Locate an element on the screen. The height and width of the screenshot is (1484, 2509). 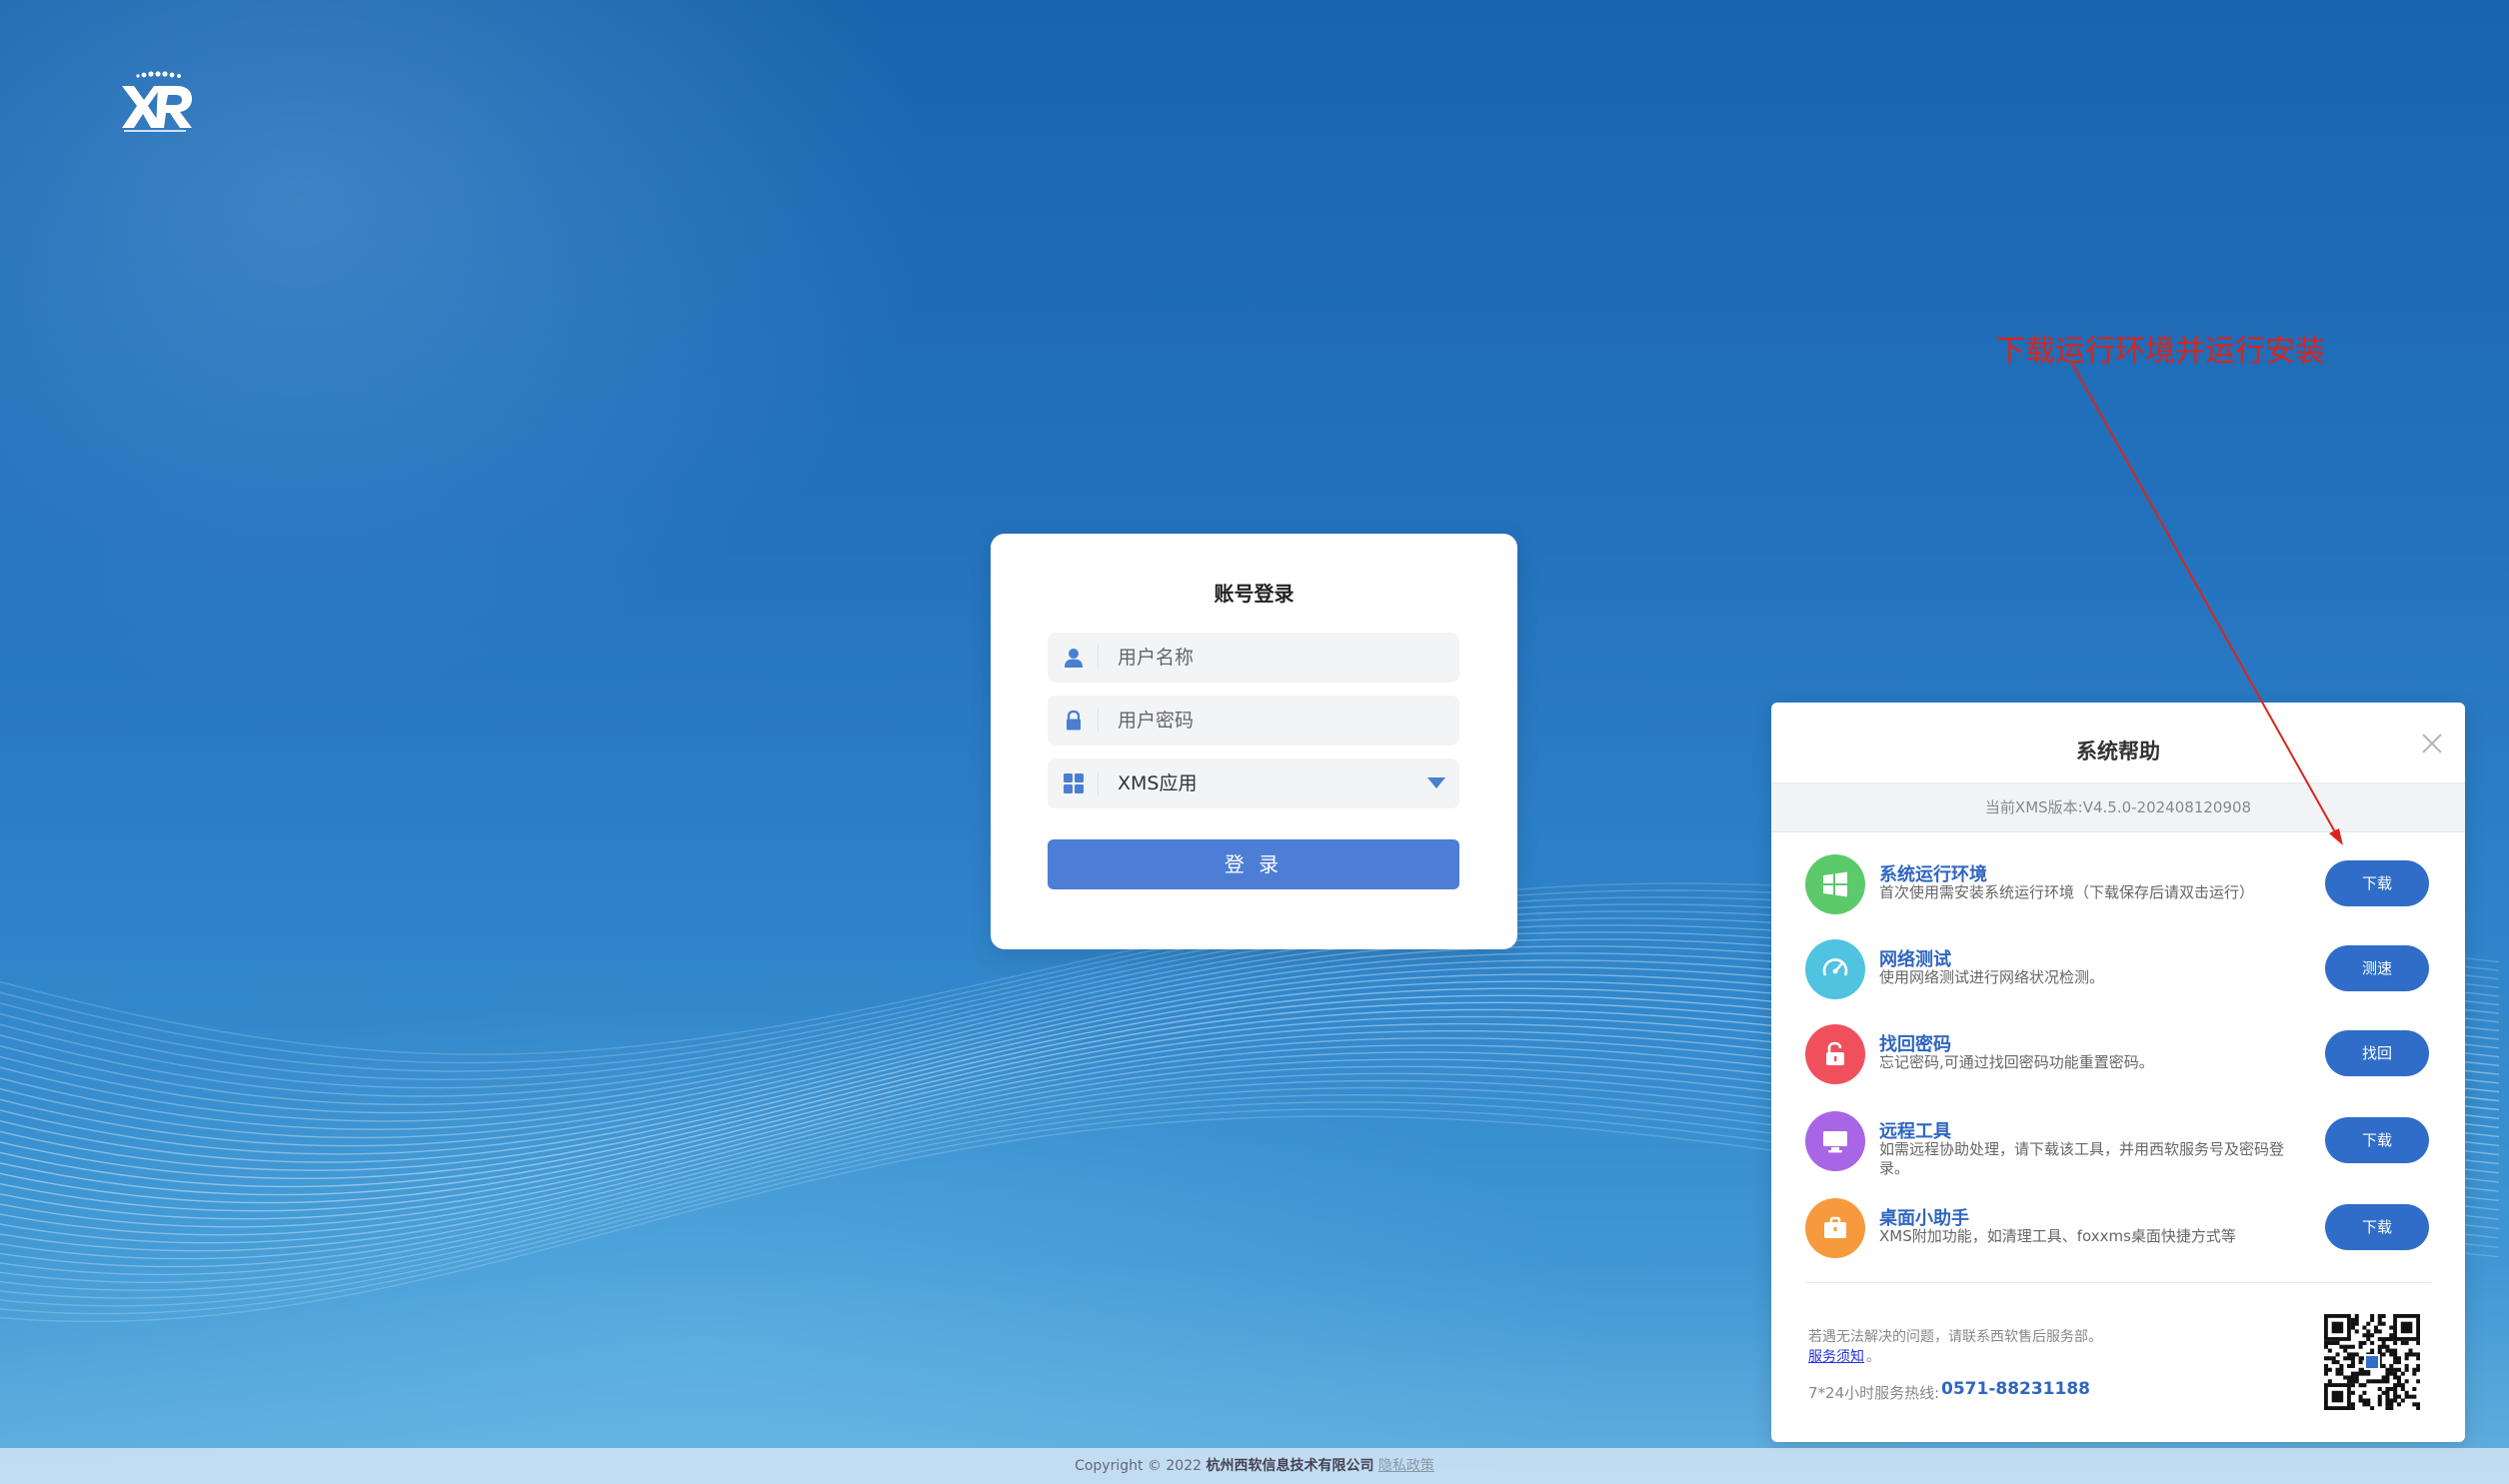
help-item-desc: 如需远程协助处理，请下载该工具，并用西软服务号及密码登录。 is located at coordinates (2082, 1158).